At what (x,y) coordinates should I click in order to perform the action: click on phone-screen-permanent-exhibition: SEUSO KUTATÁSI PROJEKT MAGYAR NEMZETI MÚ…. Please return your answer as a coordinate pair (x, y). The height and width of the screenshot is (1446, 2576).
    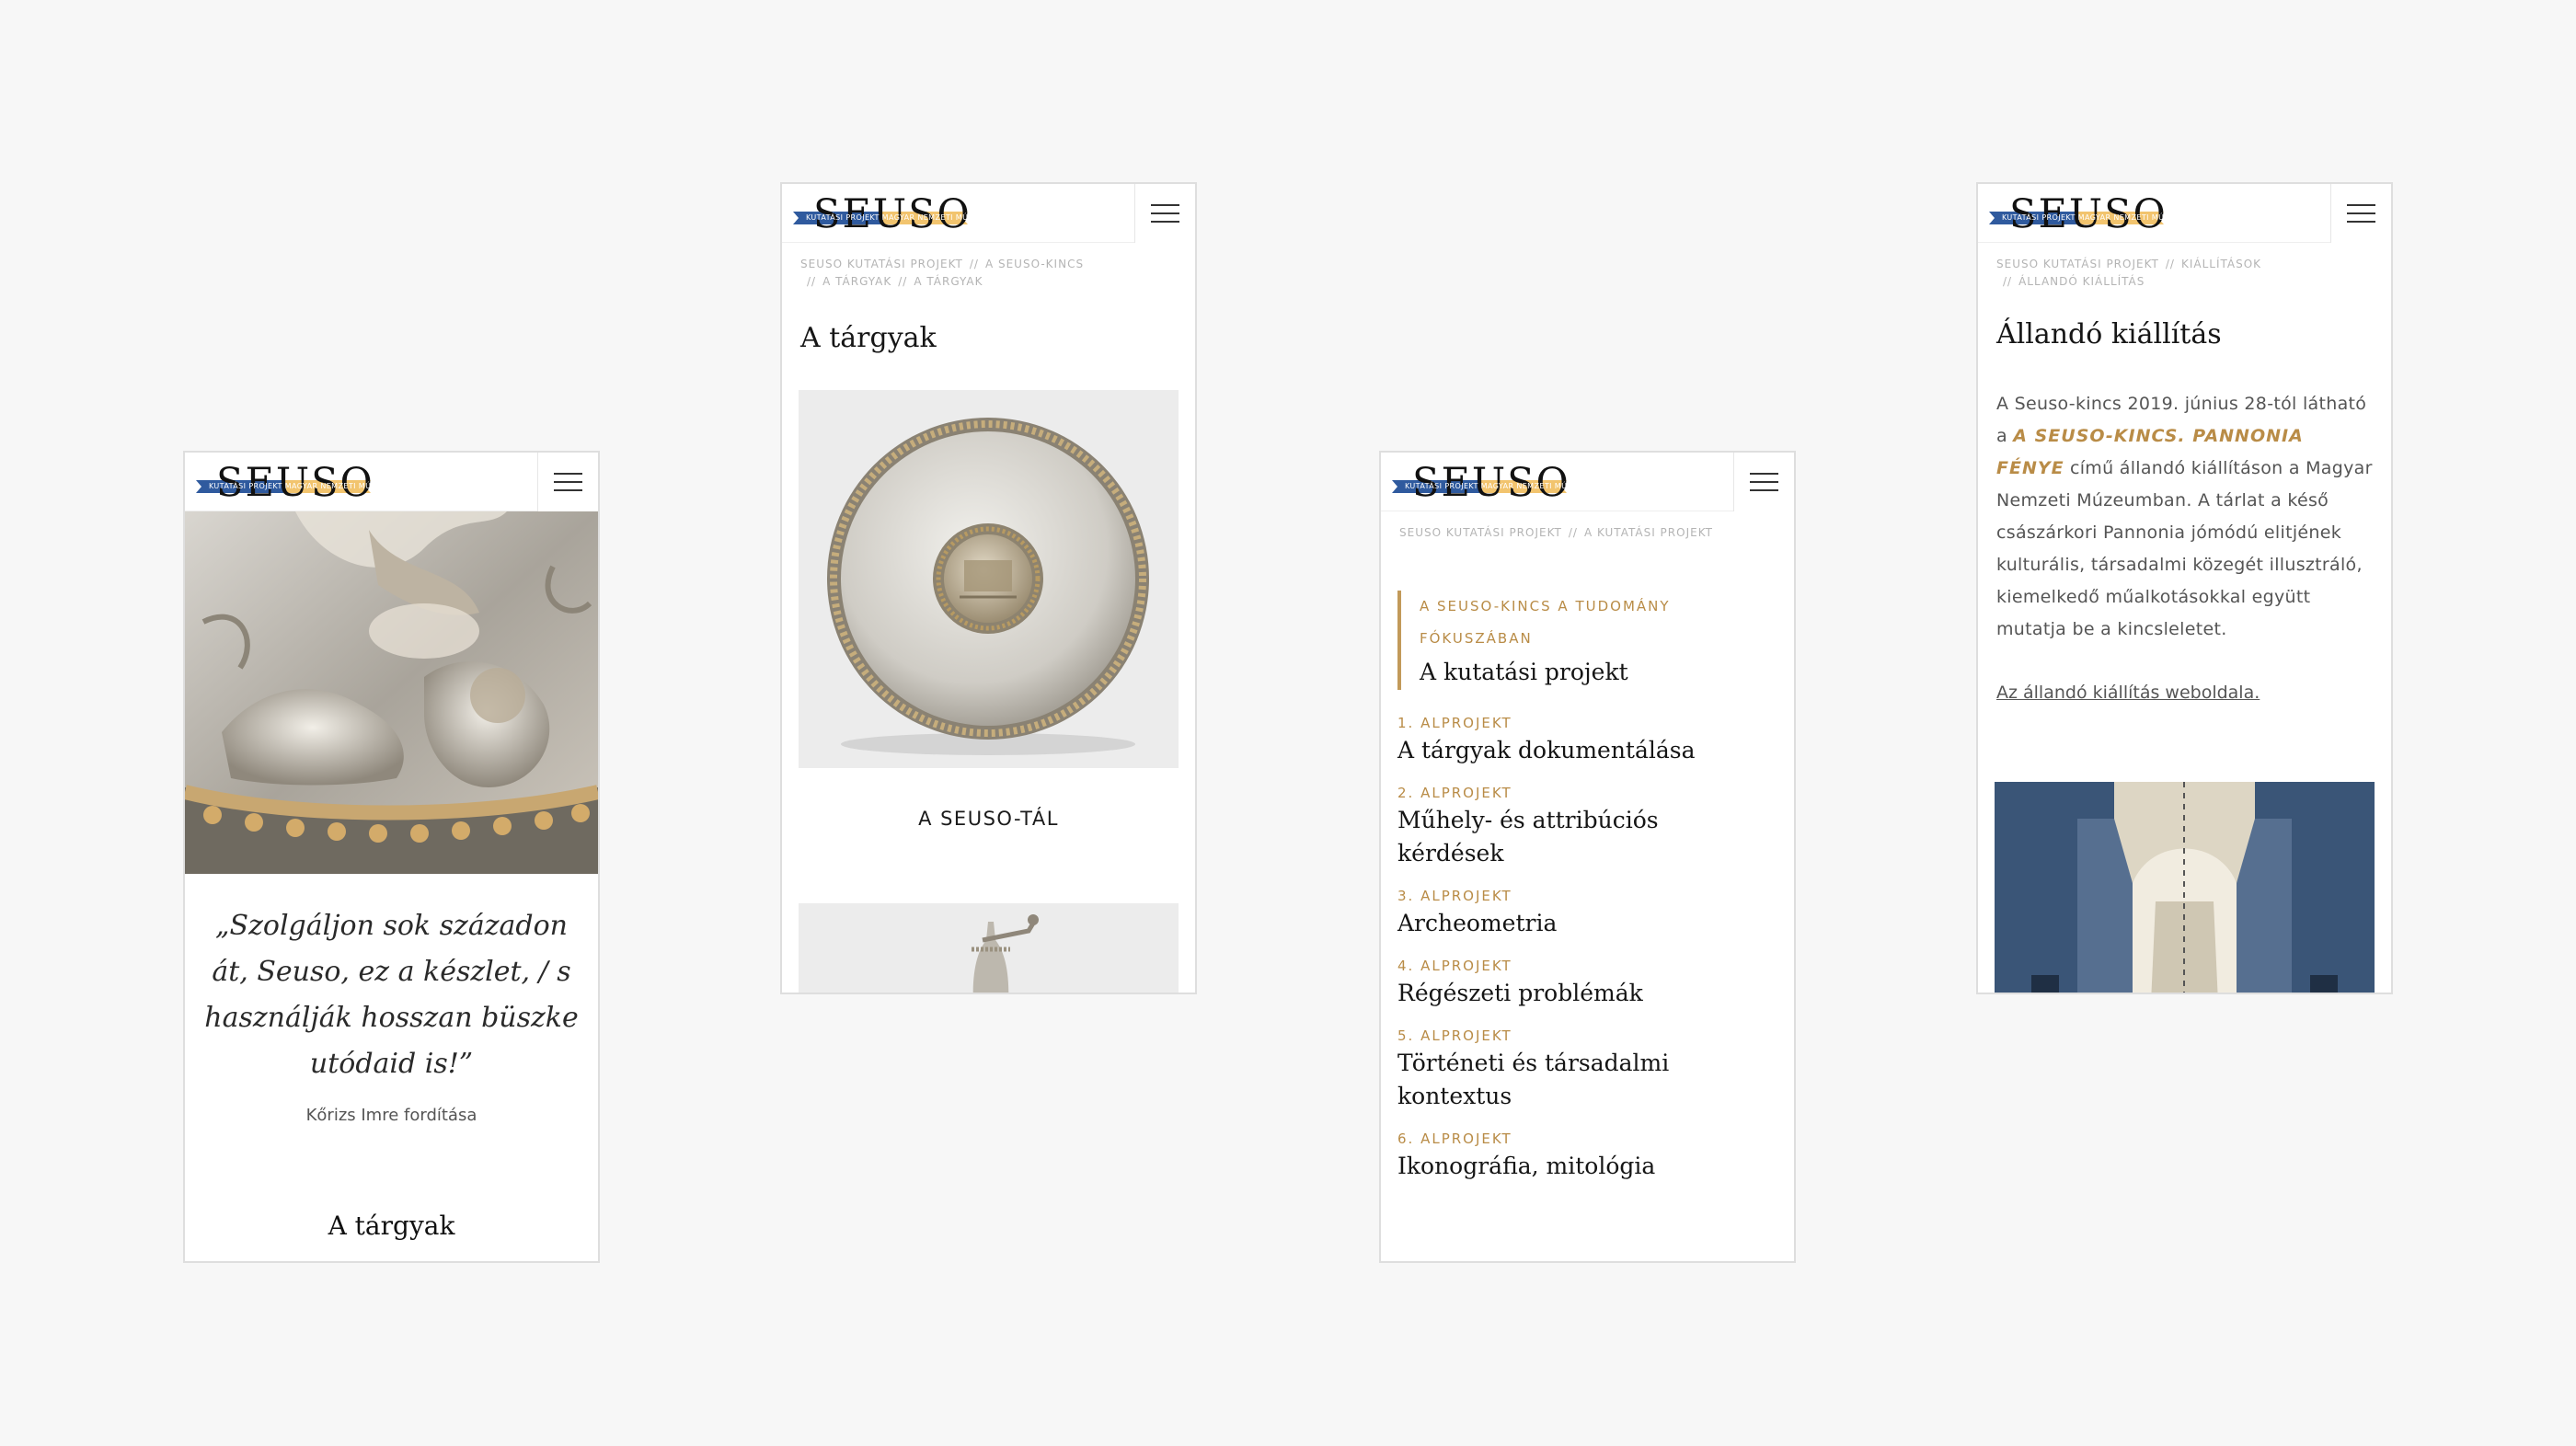
    Looking at the image, I should click on (2184, 588).